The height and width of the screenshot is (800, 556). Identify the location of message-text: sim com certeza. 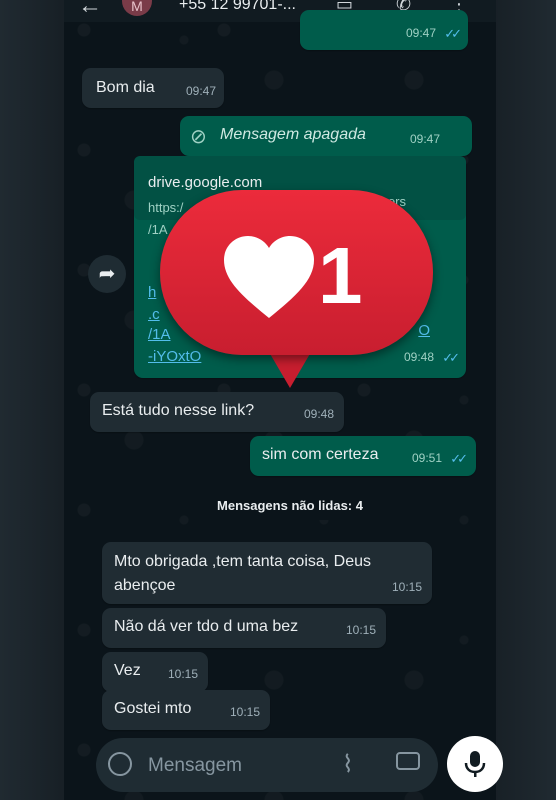
(320, 454).